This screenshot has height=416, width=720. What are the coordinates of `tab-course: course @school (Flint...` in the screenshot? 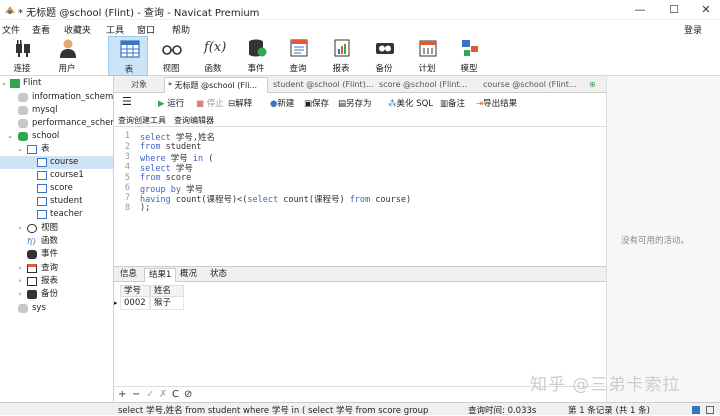 It's located at (532, 85).